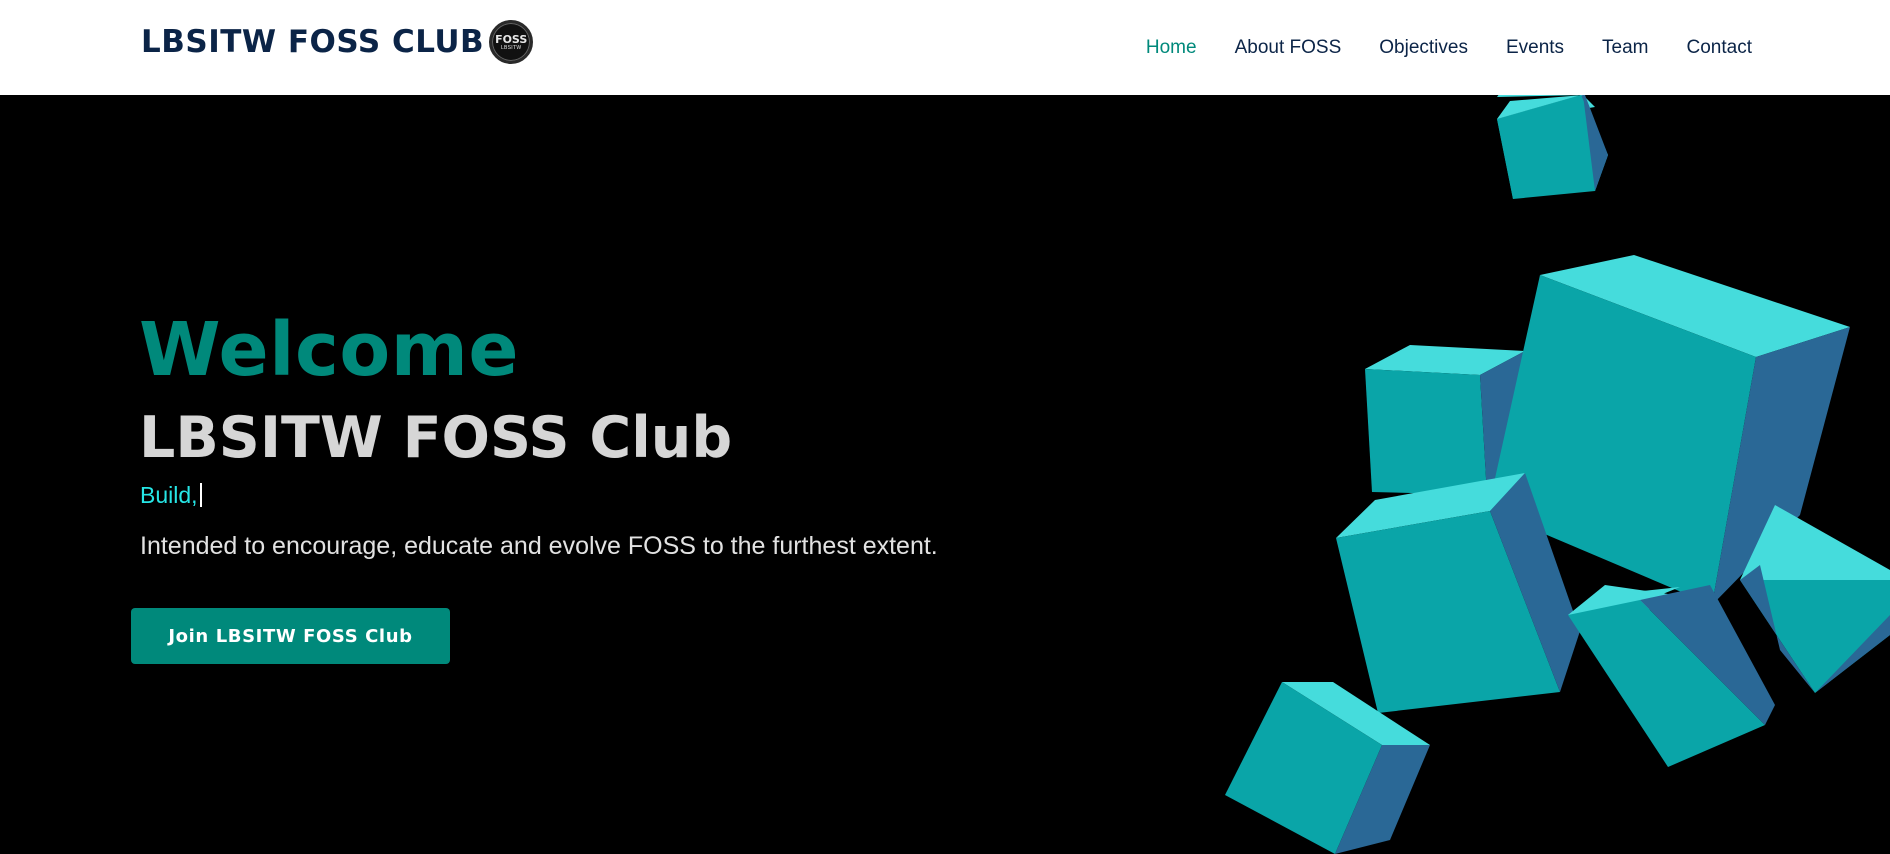  What do you see at coordinates (1815, 599) in the screenshot?
I see `cube-far-right` at bounding box center [1815, 599].